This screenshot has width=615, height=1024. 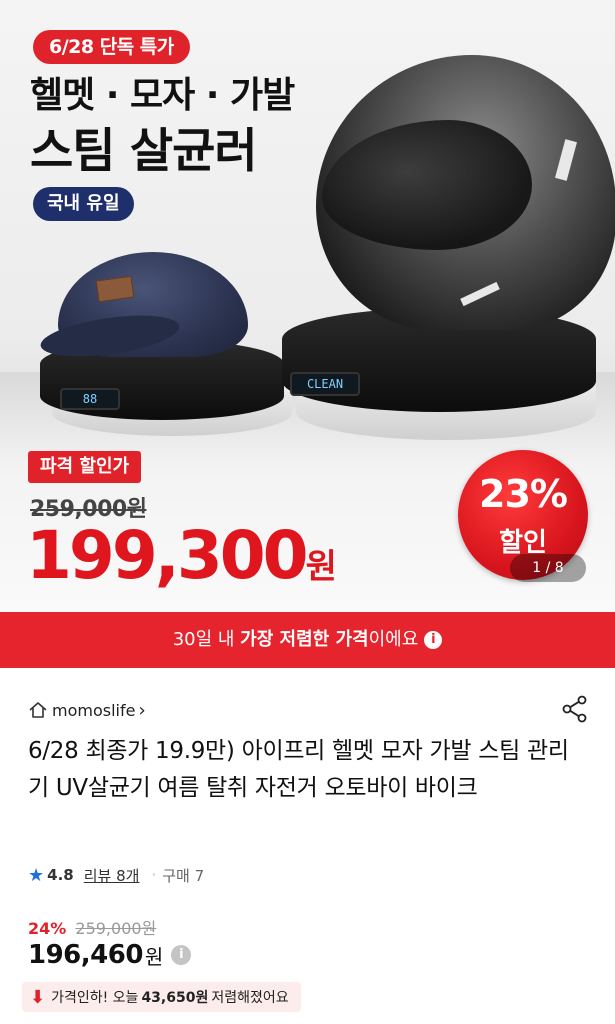 What do you see at coordinates (181, 955) in the screenshot?
I see `price-info-icon: i` at bounding box center [181, 955].